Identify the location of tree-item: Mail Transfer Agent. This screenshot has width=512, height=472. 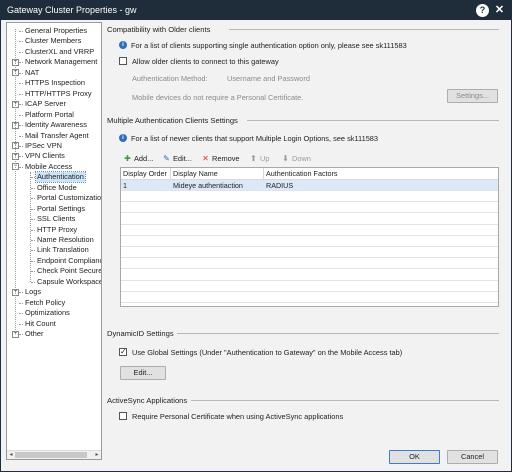
(57, 136).